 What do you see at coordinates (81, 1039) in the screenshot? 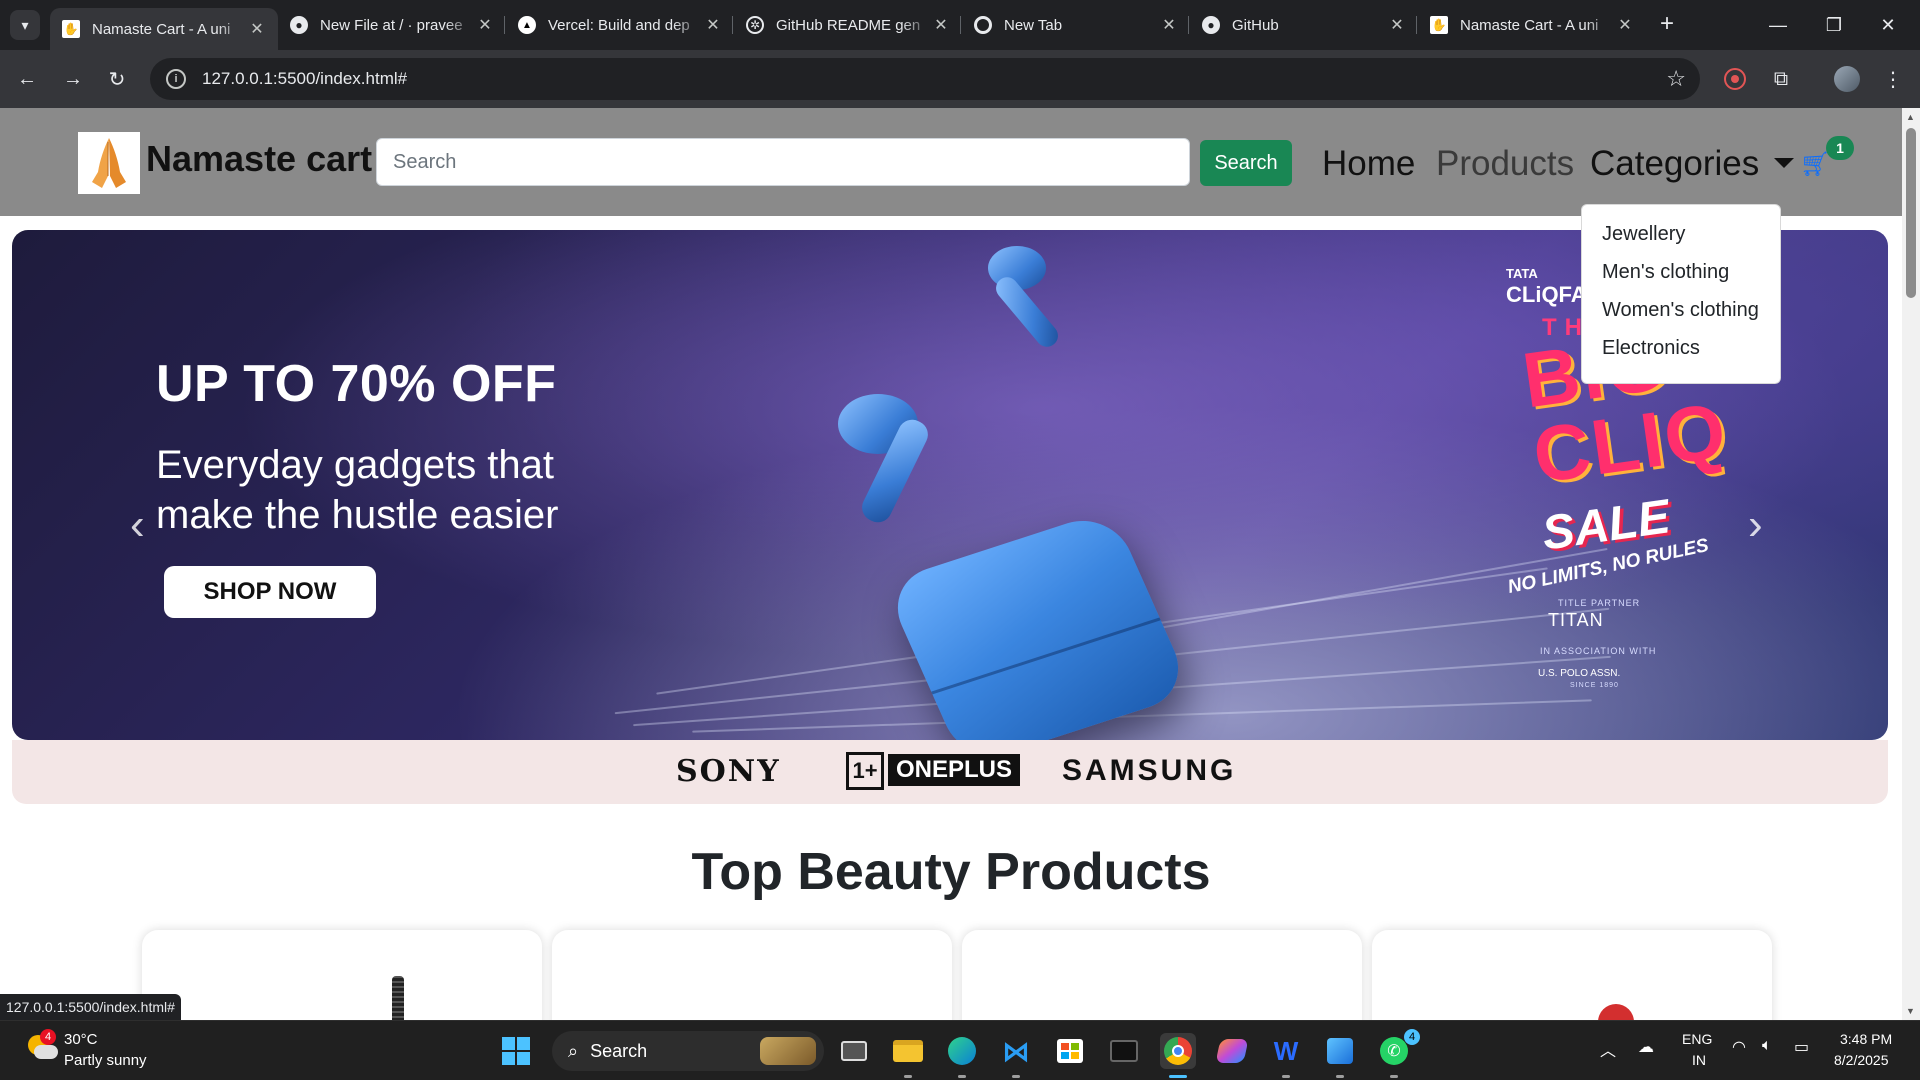
I see `weather-temperature: 30°C` at bounding box center [81, 1039].